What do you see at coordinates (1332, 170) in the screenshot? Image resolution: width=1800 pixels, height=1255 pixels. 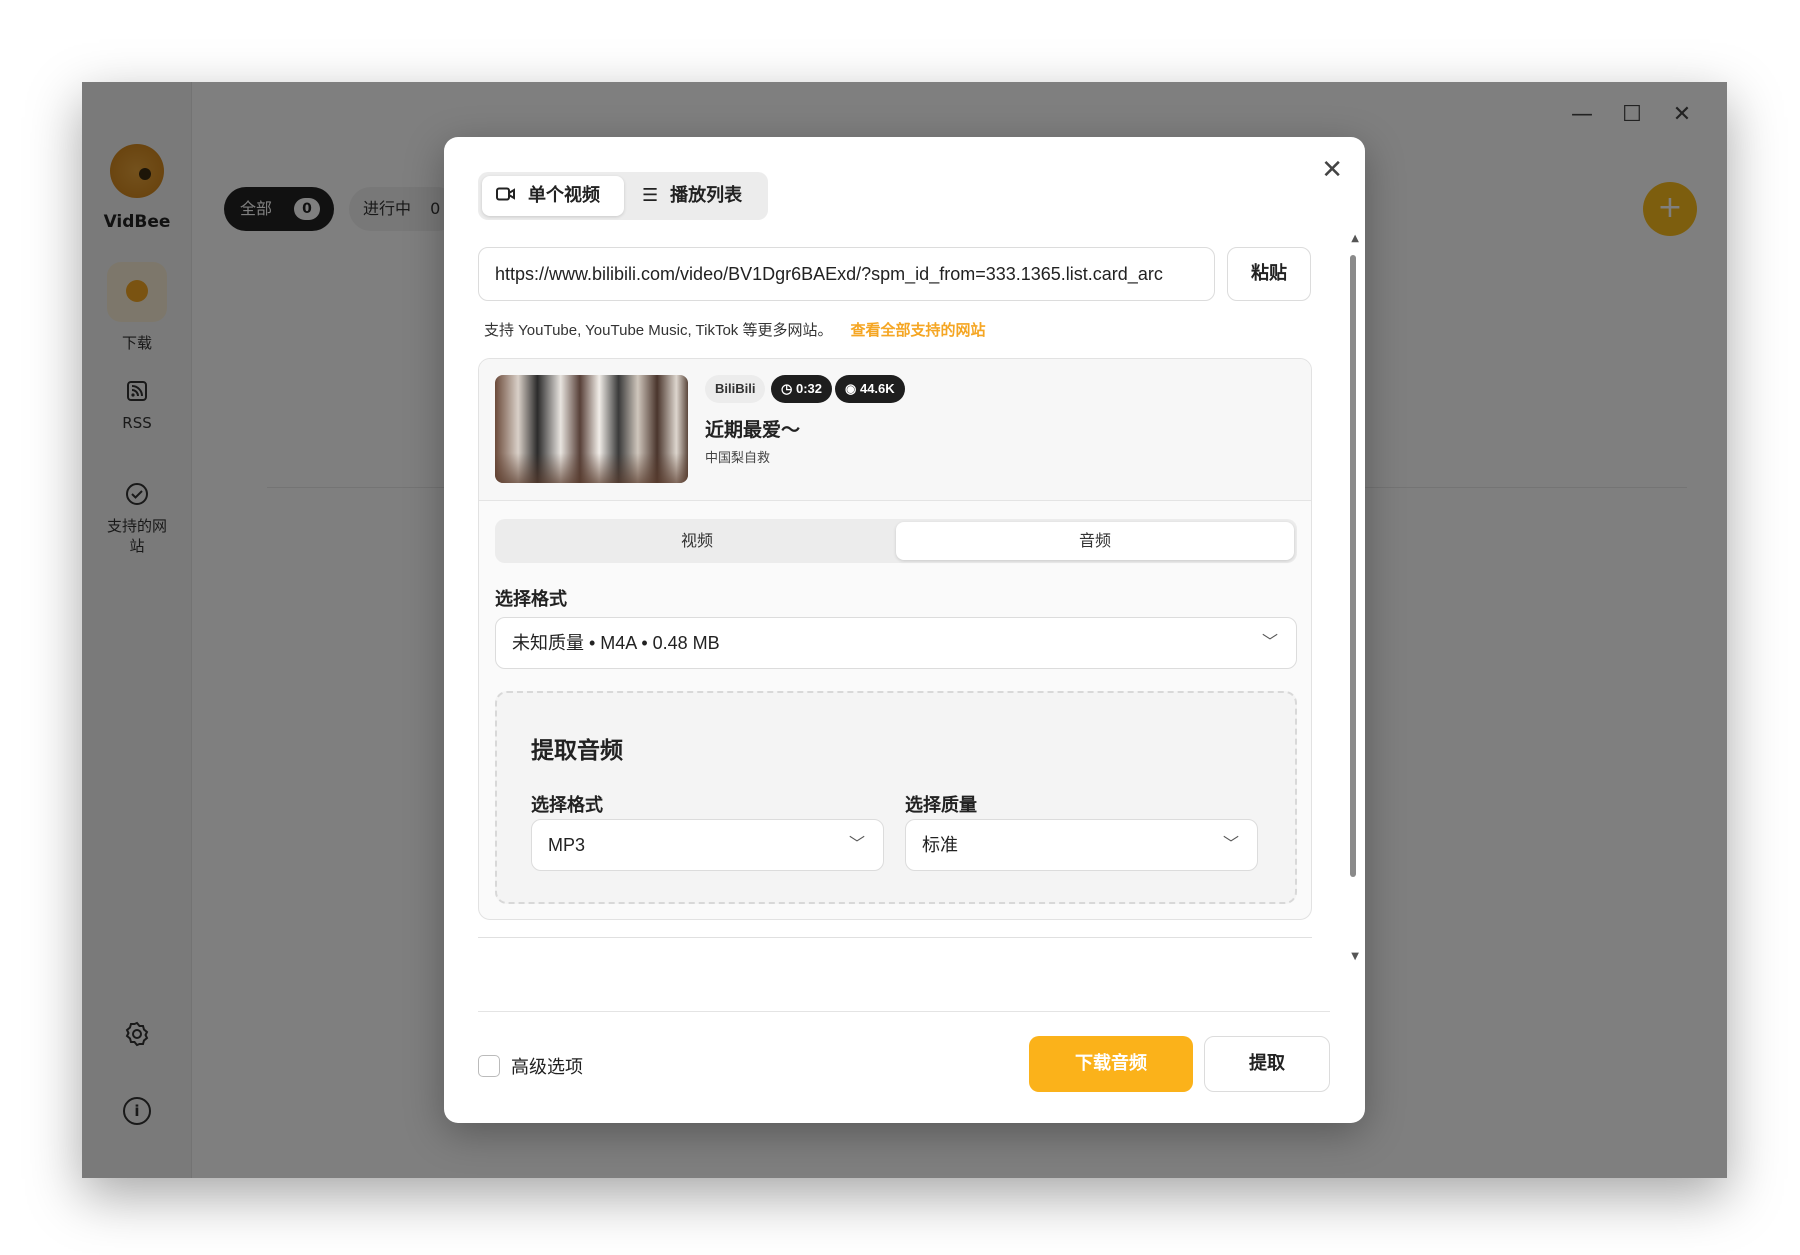 I see `close-icon: ✕` at bounding box center [1332, 170].